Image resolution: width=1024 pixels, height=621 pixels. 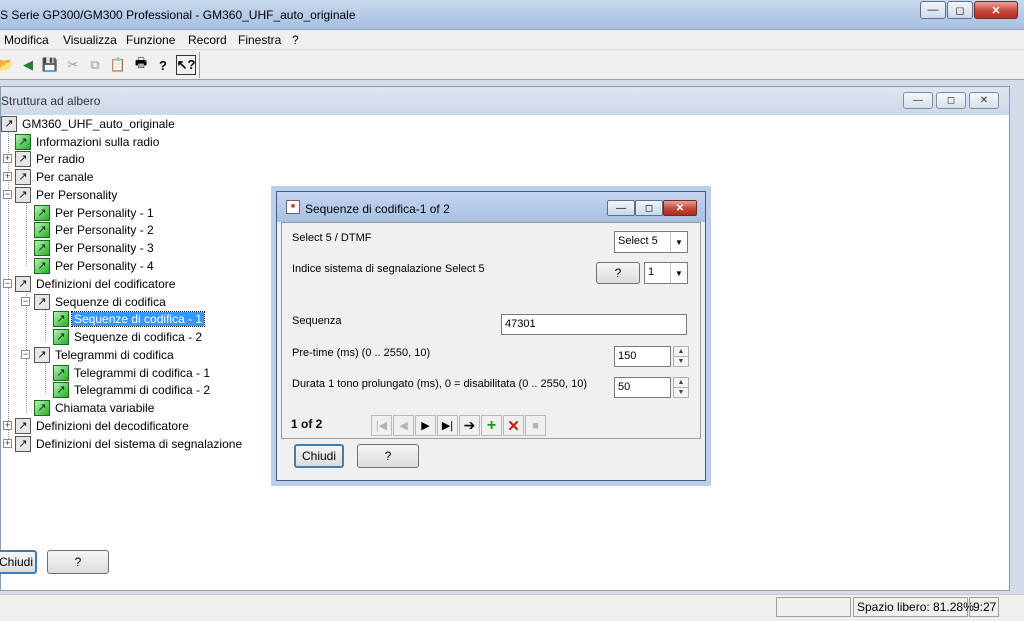 What do you see at coordinates (28, 65) in the screenshot?
I see `back-icon: ◀` at bounding box center [28, 65].